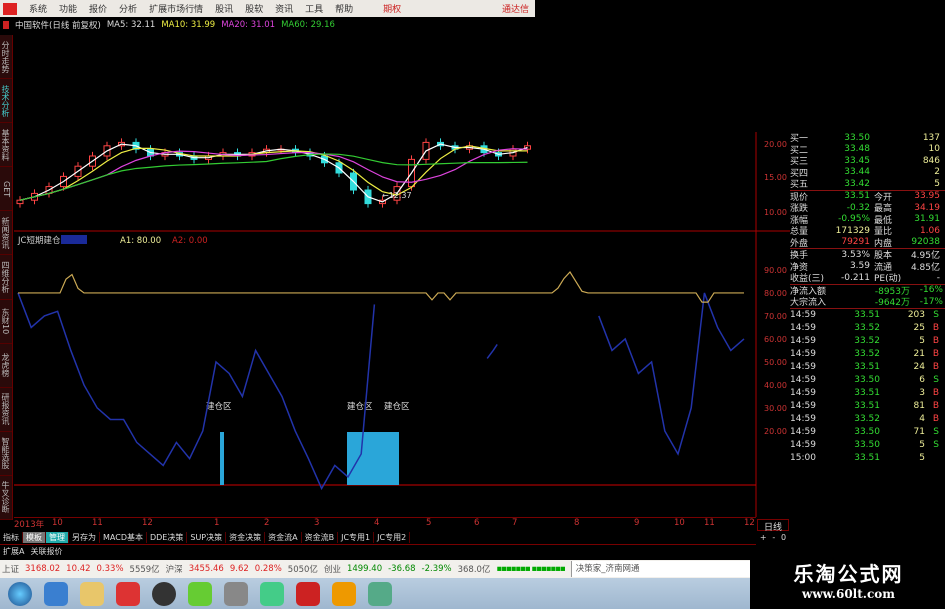 The width and height of the screenshot is (945, 609). Describe the element at coordinates (867, 184) in the screenshot. I see `bid-row: 买五 33.42 5` at that location.